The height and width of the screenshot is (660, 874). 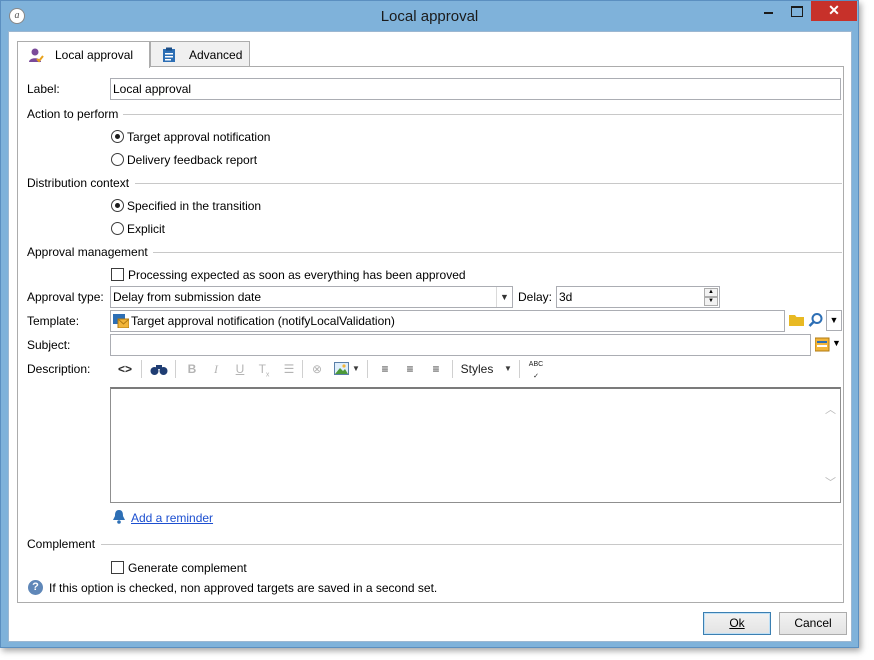 What do you see at coordinates (49, 345) in the screenshot?
I see `subject-caption: Subject:` at bounding box center [49, 345].